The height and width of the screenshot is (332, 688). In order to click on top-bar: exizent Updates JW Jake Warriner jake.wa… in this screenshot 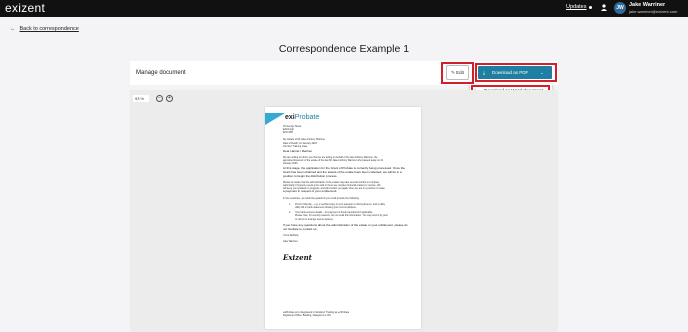, I will do `click(344, 8)`.